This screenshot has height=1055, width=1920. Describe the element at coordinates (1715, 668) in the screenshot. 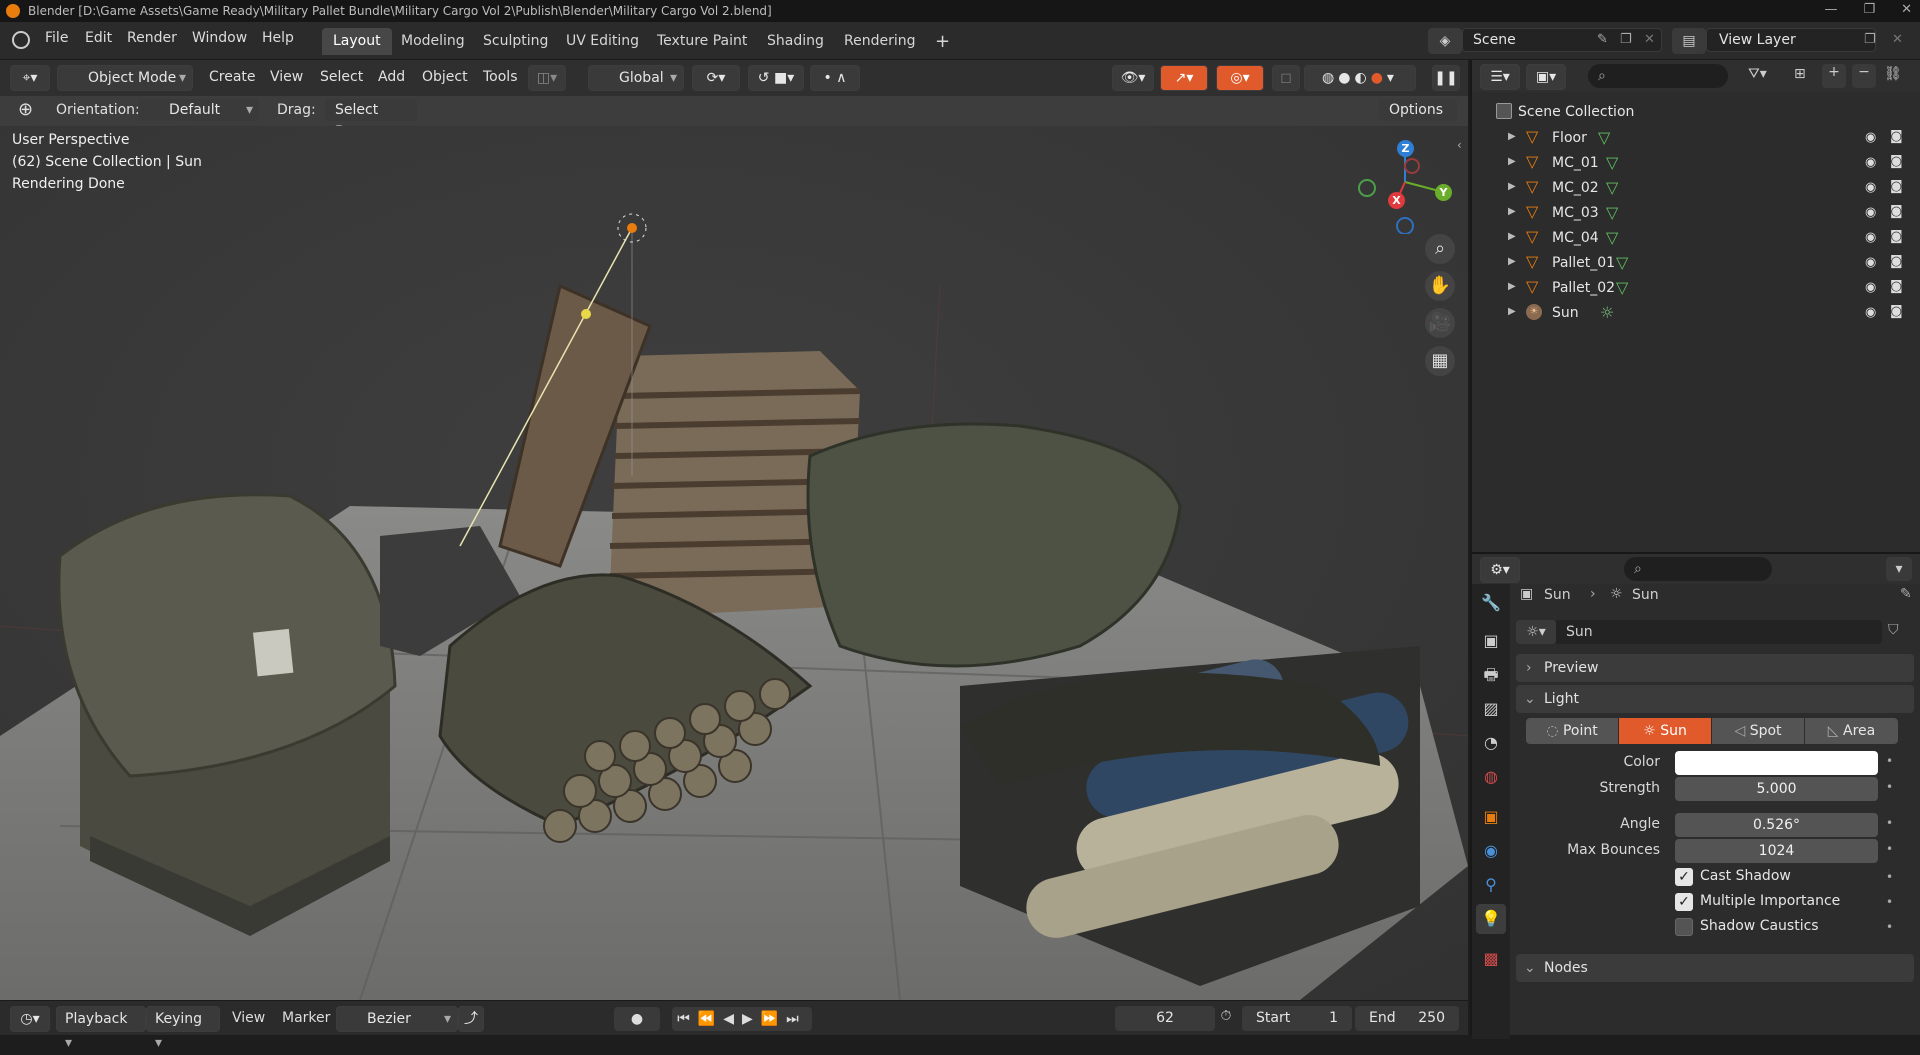

I see `preview-panel-header: › Preview` at that location.